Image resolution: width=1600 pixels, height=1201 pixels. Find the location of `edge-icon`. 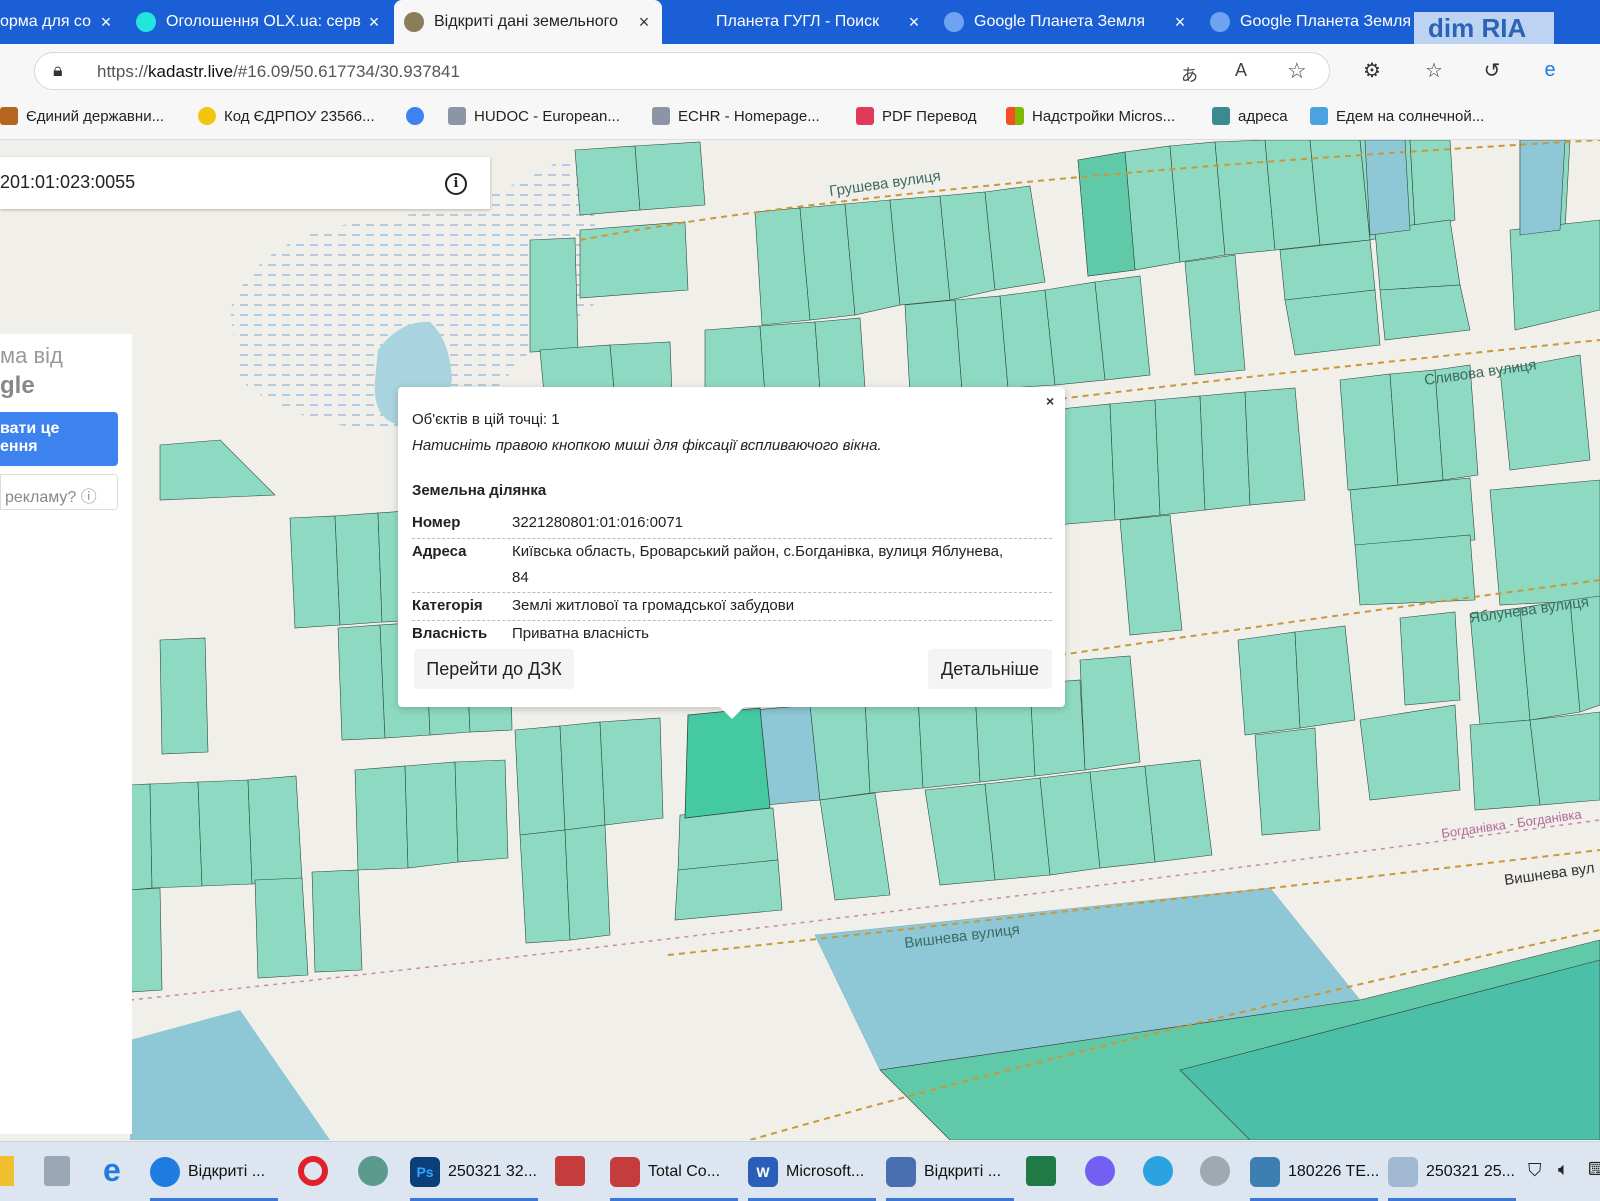

edge-icon is located at coordinates (165, 1171).